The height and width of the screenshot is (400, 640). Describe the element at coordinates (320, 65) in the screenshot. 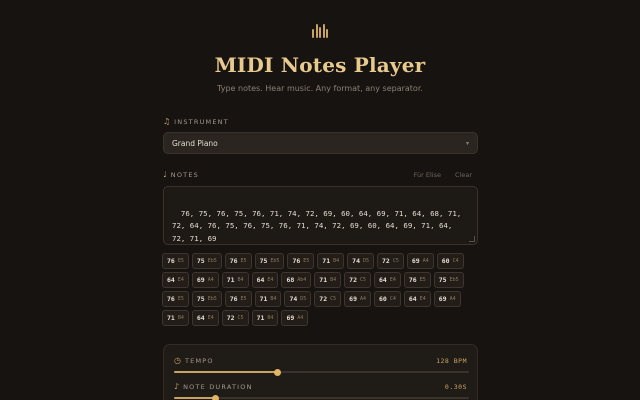

I see `page-title: MIDI Notes Player` at that location.